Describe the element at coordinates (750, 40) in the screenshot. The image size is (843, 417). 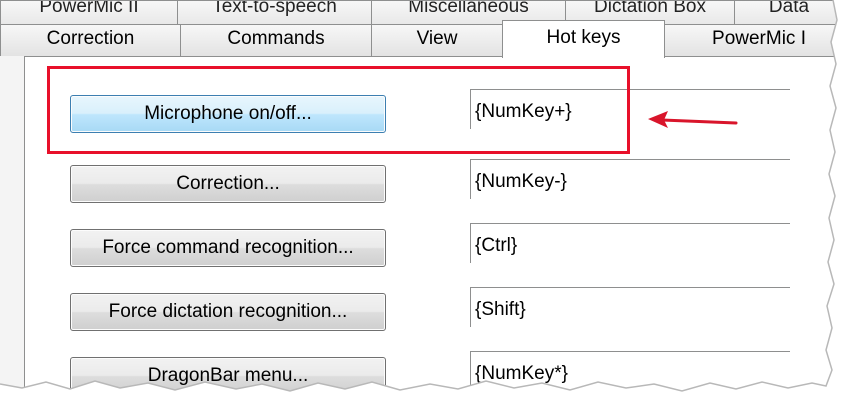
I see `tab-powermic-i: PowerMic I` at that location.